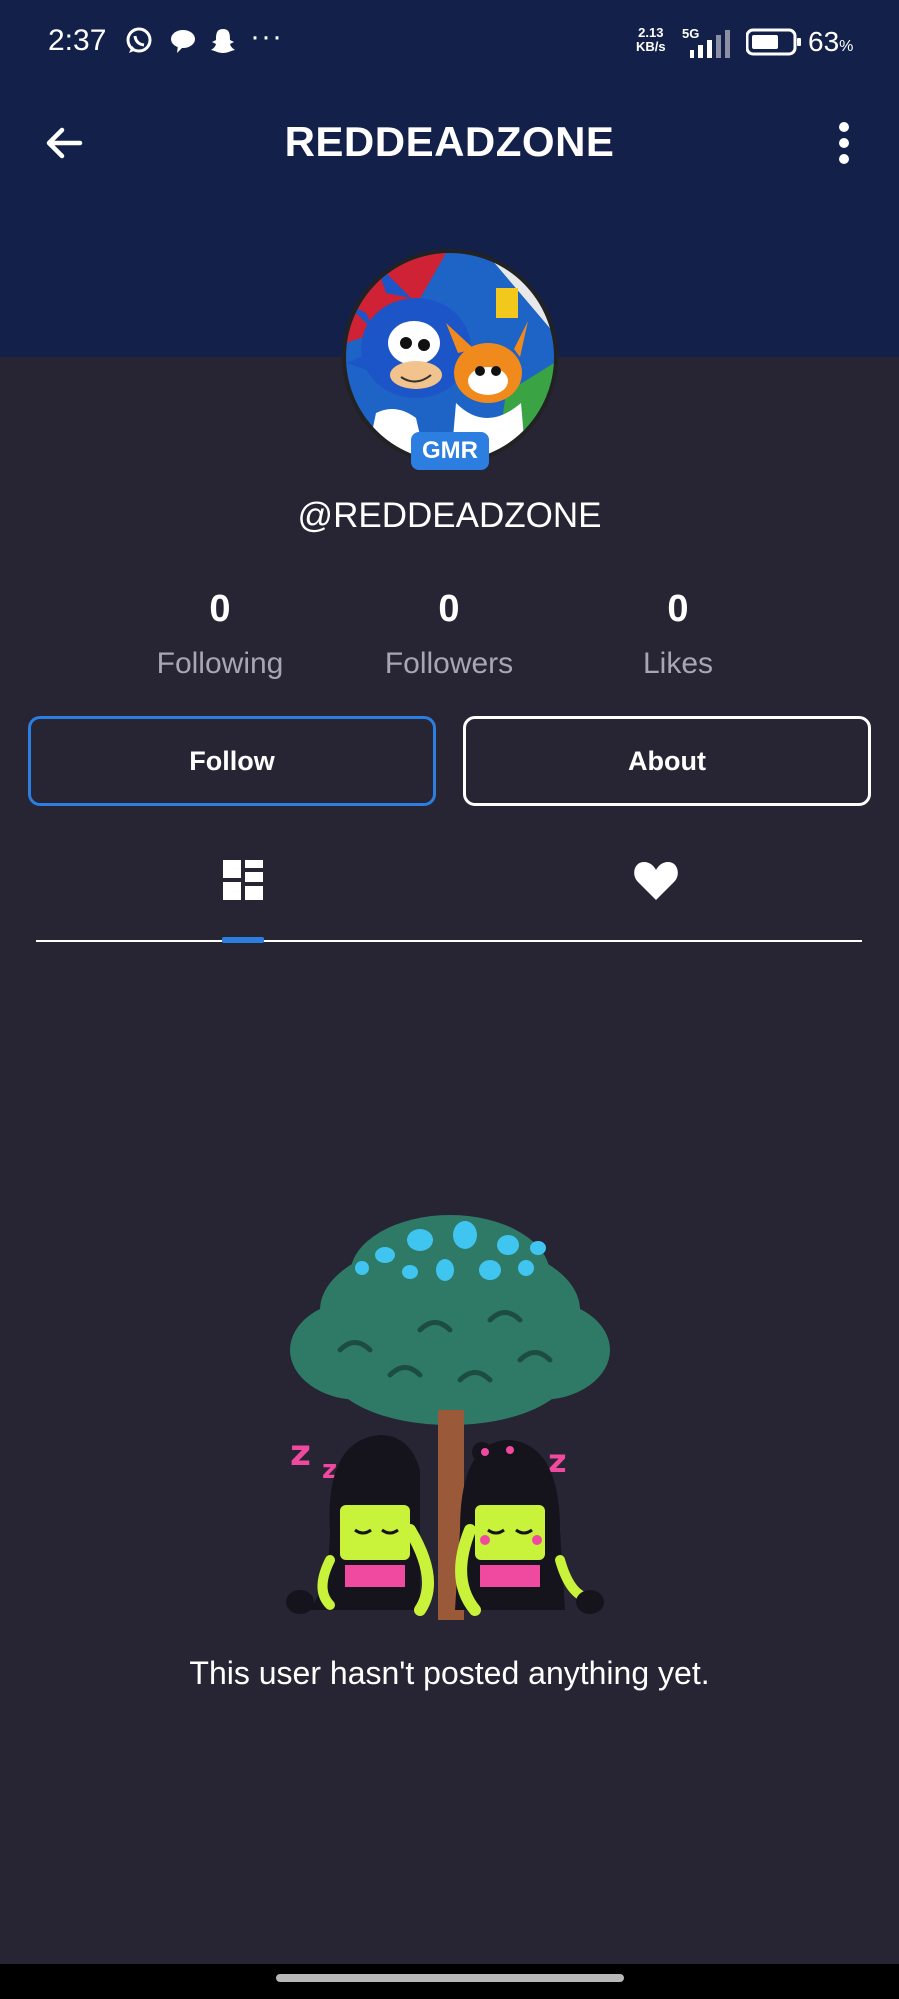  Describe the element at coordinates (846, 46) in the screenshot. I see `battery-percent-unit: %` at that location.